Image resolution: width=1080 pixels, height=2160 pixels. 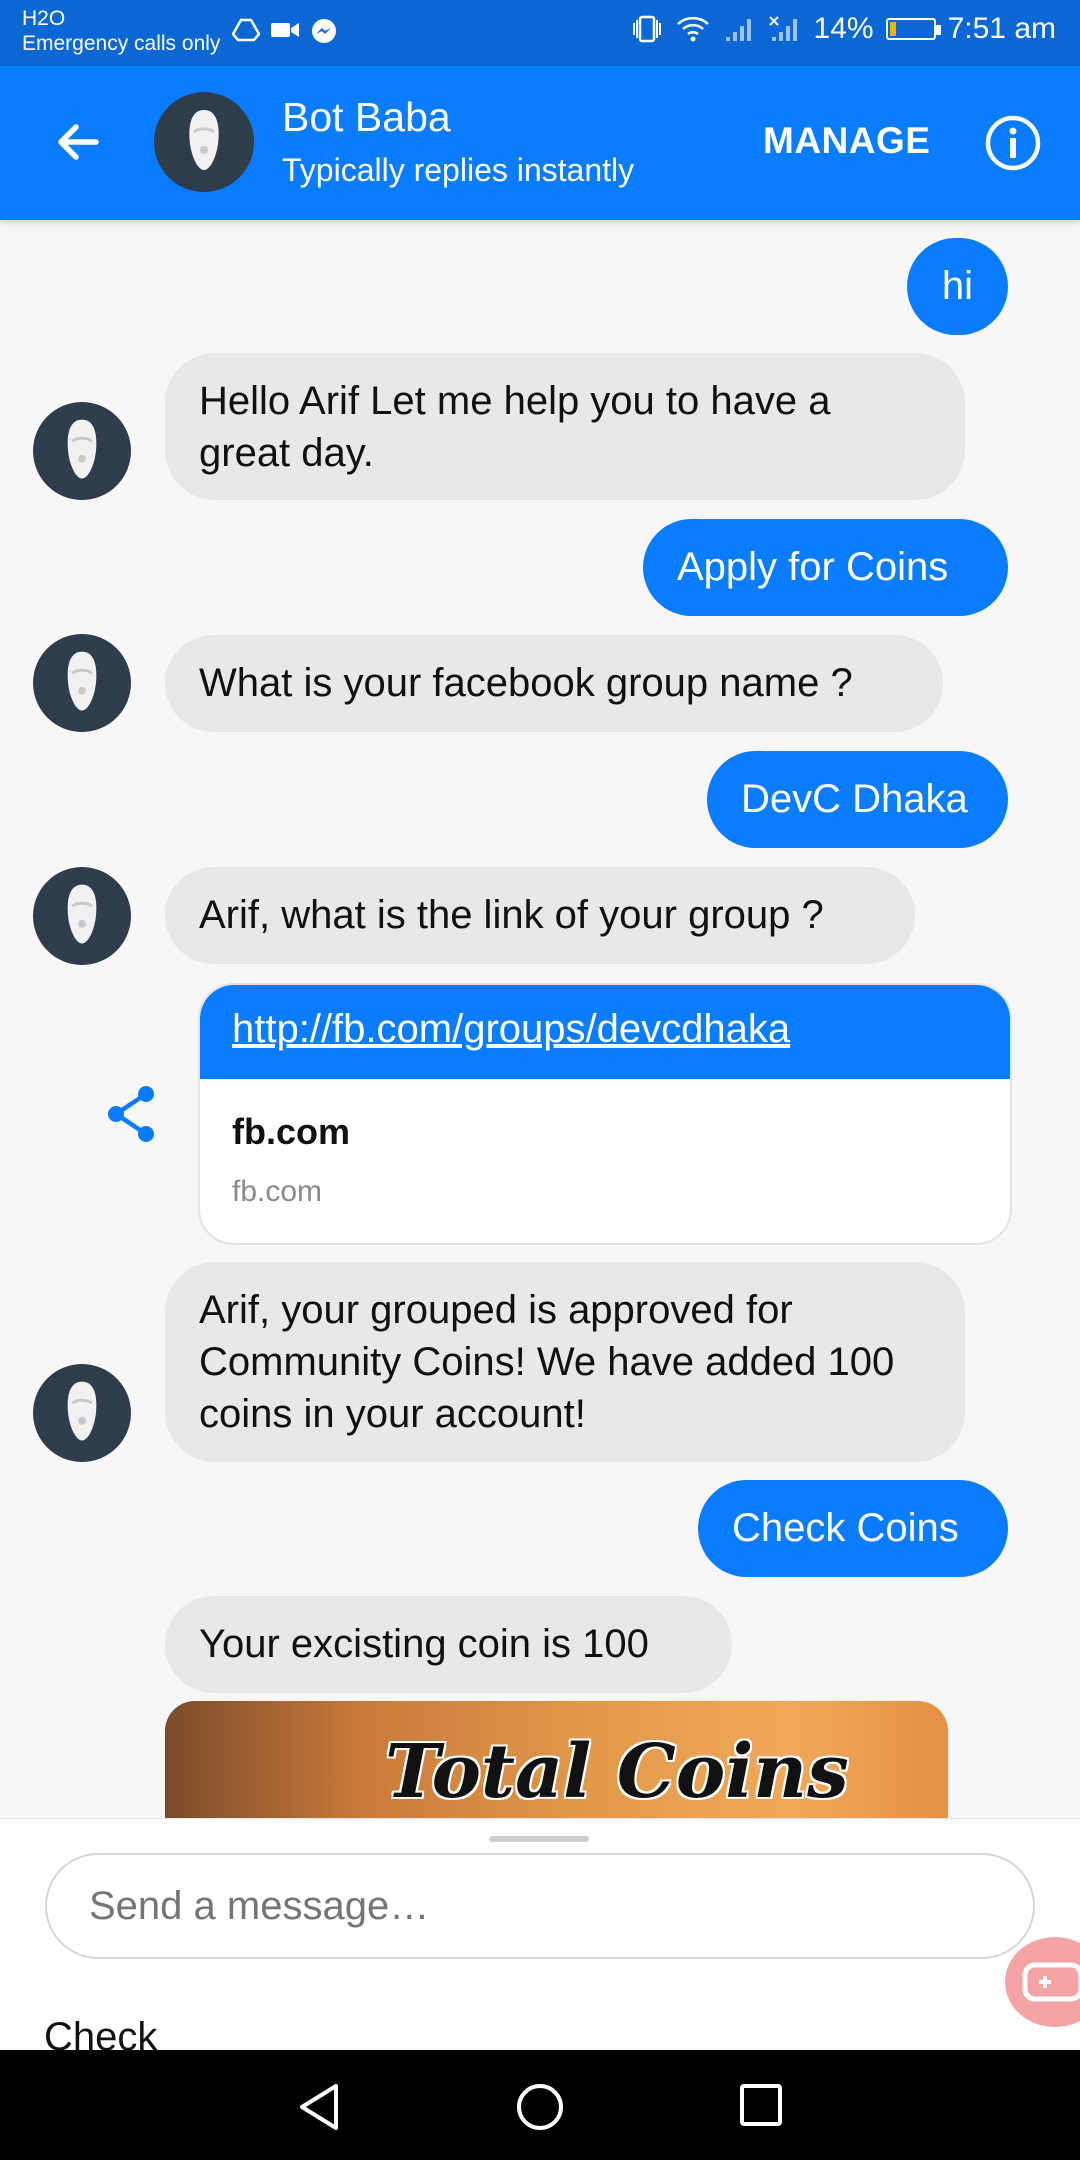 I want to click on message-outgoing: DevC Dhaka, so click(x=857, y=799).